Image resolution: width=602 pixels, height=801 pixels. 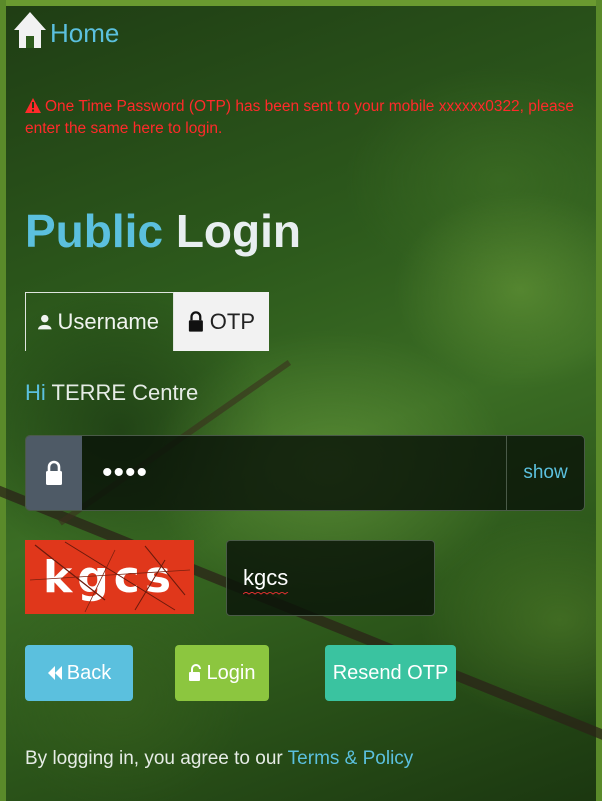 What do you see at coordinates (351, 758) in the screenshot?
I see `terms-policy-link: Terms & Policy` at bounding box center [351, 758].